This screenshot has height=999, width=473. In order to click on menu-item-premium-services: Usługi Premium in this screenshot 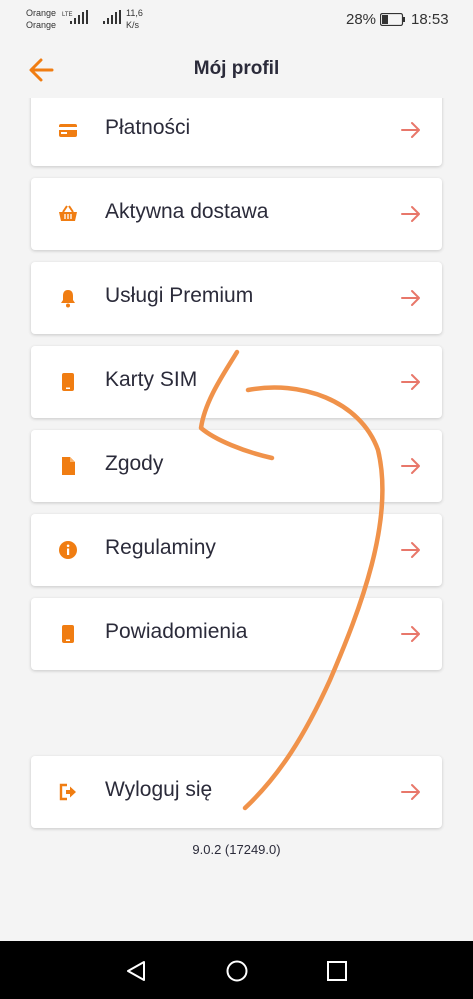, I will do `click(236, 298)`.